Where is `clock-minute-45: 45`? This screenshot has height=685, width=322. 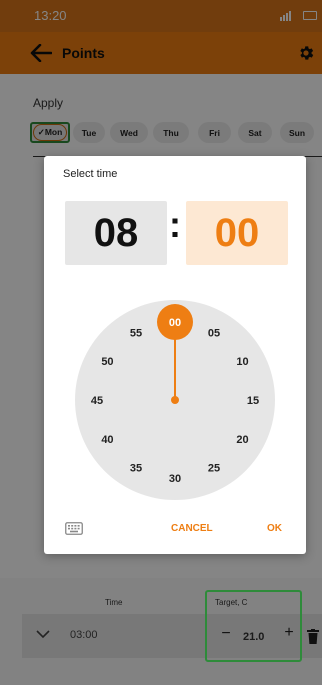
clock-minute-45: 45 is located at coordinates (97, 401).